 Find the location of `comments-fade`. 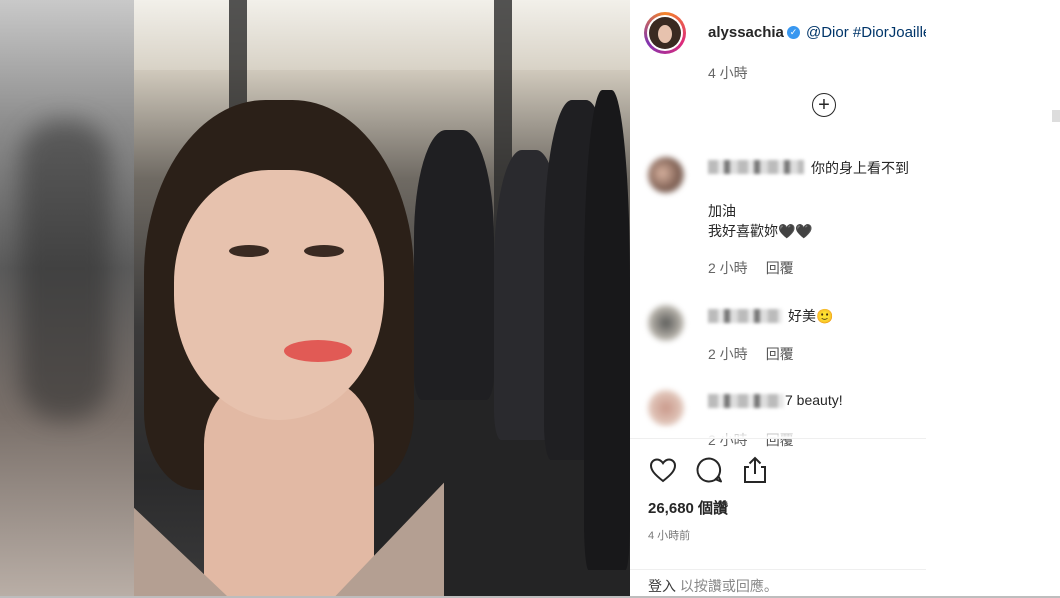

comments-fade is located at coordinates (778, 432).